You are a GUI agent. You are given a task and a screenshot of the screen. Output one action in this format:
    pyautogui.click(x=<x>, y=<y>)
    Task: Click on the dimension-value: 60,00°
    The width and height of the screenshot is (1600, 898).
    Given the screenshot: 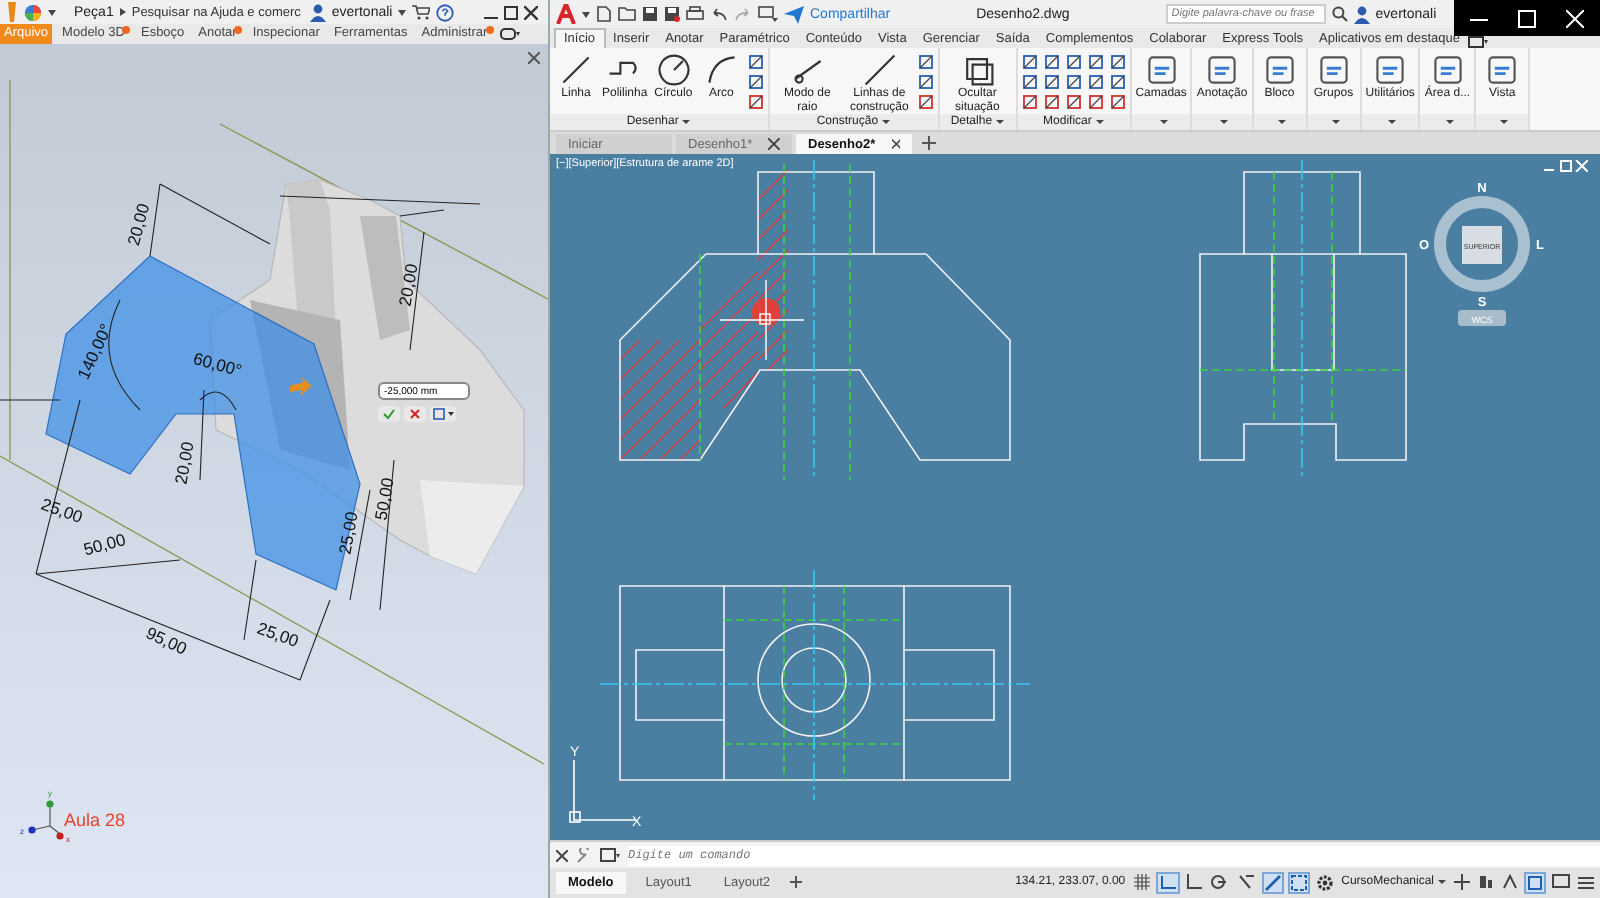 What is the action you would take?
    pyautogui.click(x=217, y=364)
    